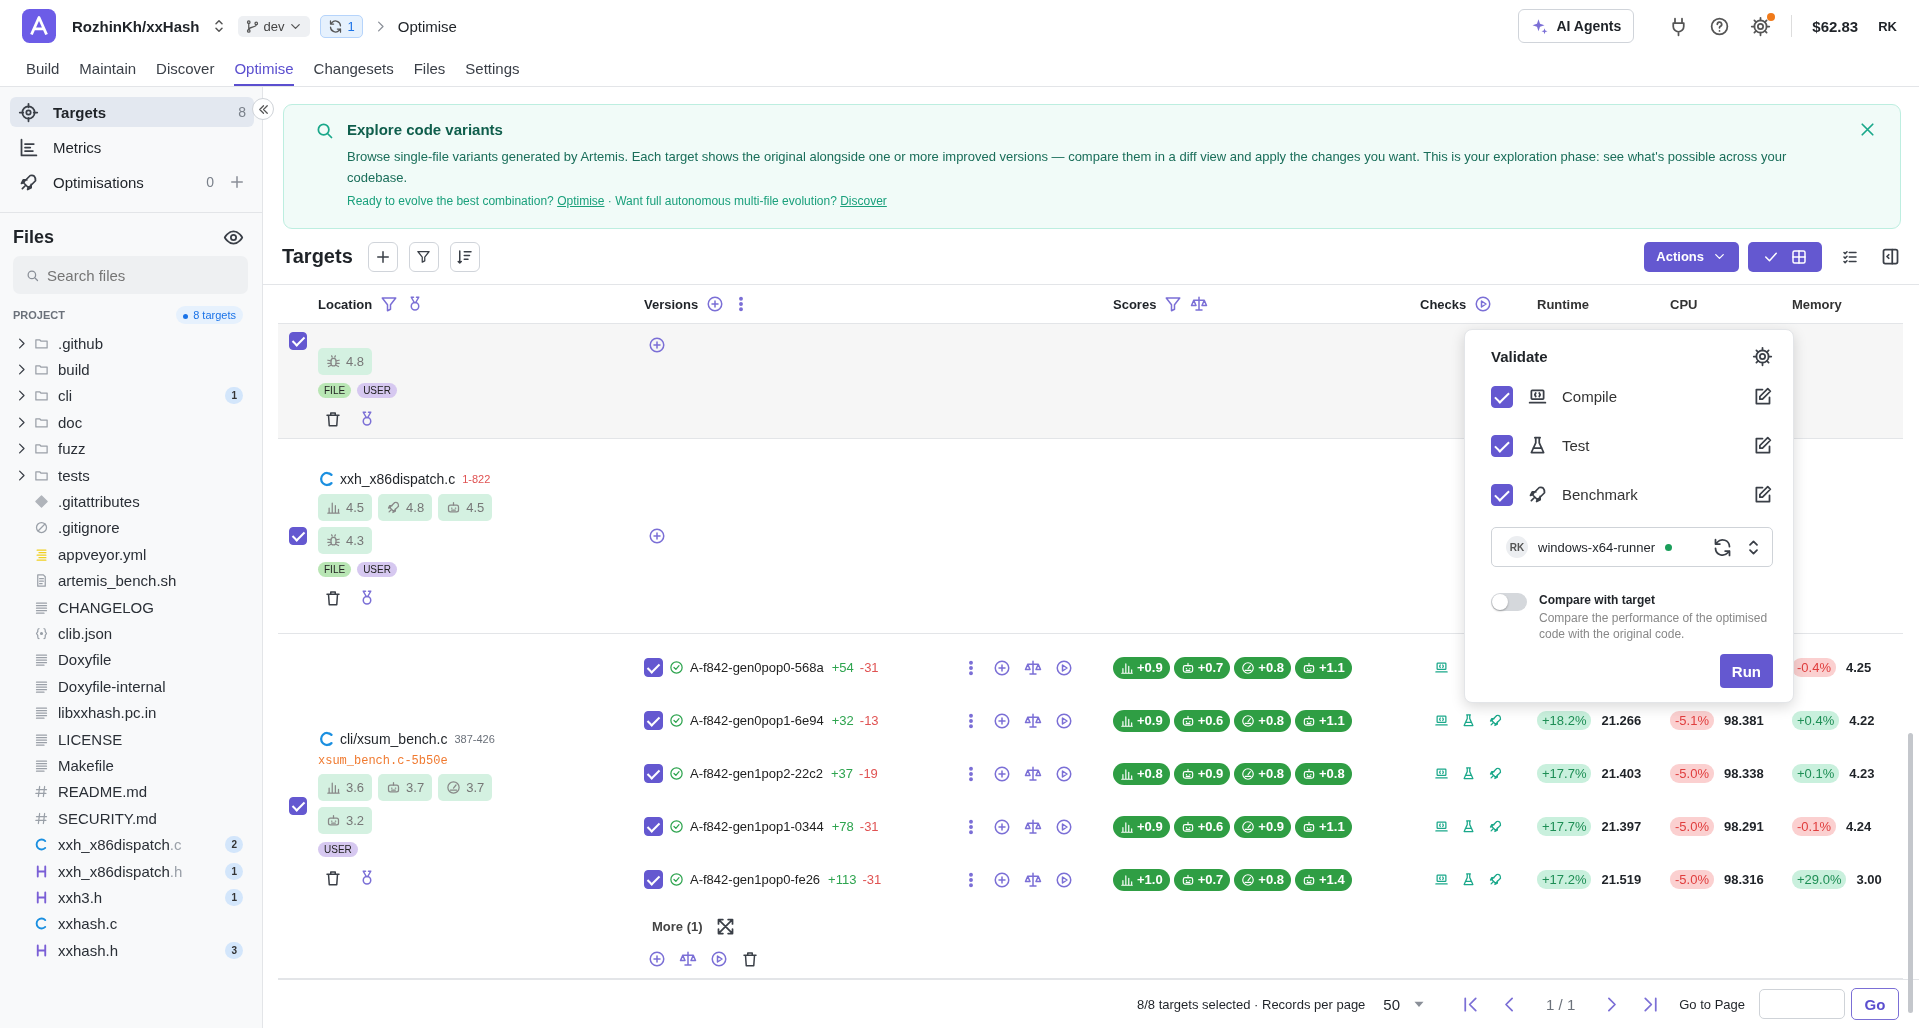 The width and height of the screenshot is (1919, 1028). Describe the element at coordinates (237, 182) in the screenshot. I see `plus-icon` at that location.